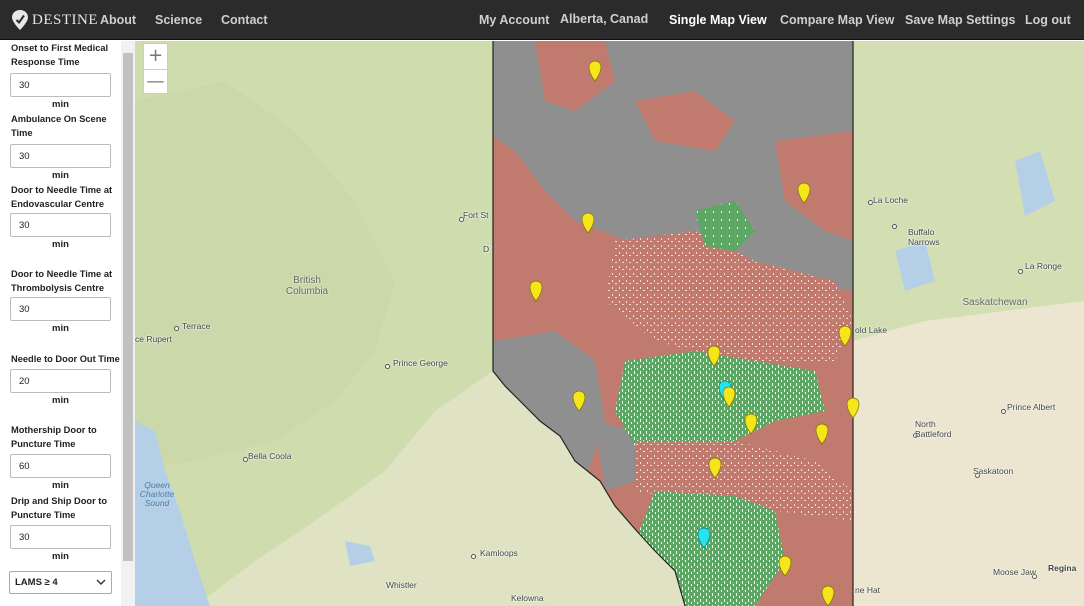 The height and width of the screenshot is (606, 1084). I want to click on zoom-in-button: +, so click(155, 56).